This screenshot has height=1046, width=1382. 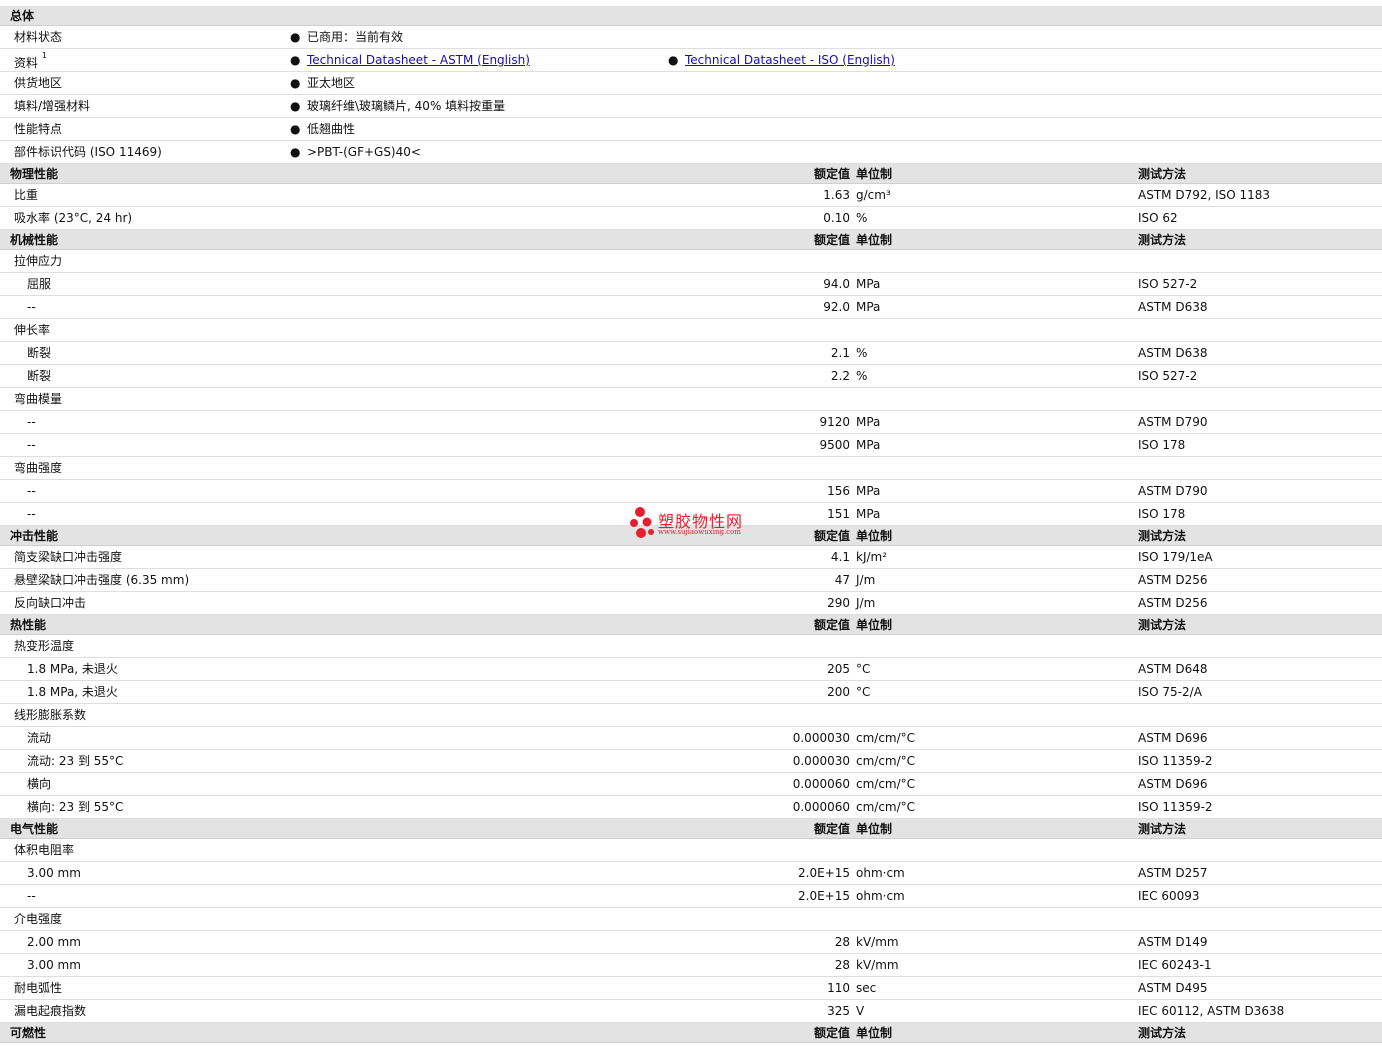 What do you see at coordinates (691, 422) in the screenshot?
I see `property-row: -- 9120 MPa ASTM D790` at bounding box center [691, 422].